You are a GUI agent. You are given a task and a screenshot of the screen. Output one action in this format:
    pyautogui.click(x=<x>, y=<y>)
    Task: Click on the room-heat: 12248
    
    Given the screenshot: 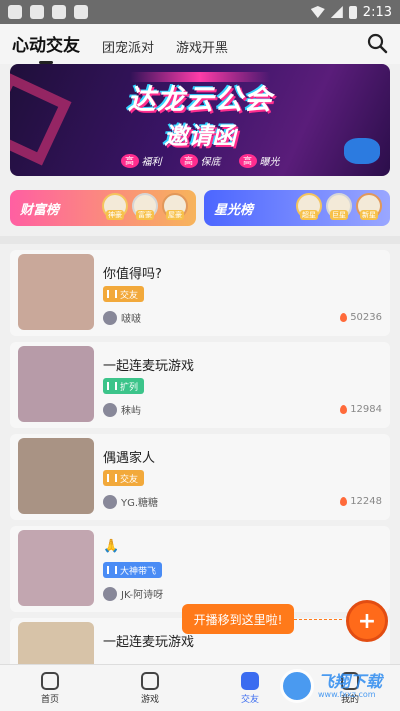 What is the action you would take?
    pyautogui.click(x=361, y=501)
    